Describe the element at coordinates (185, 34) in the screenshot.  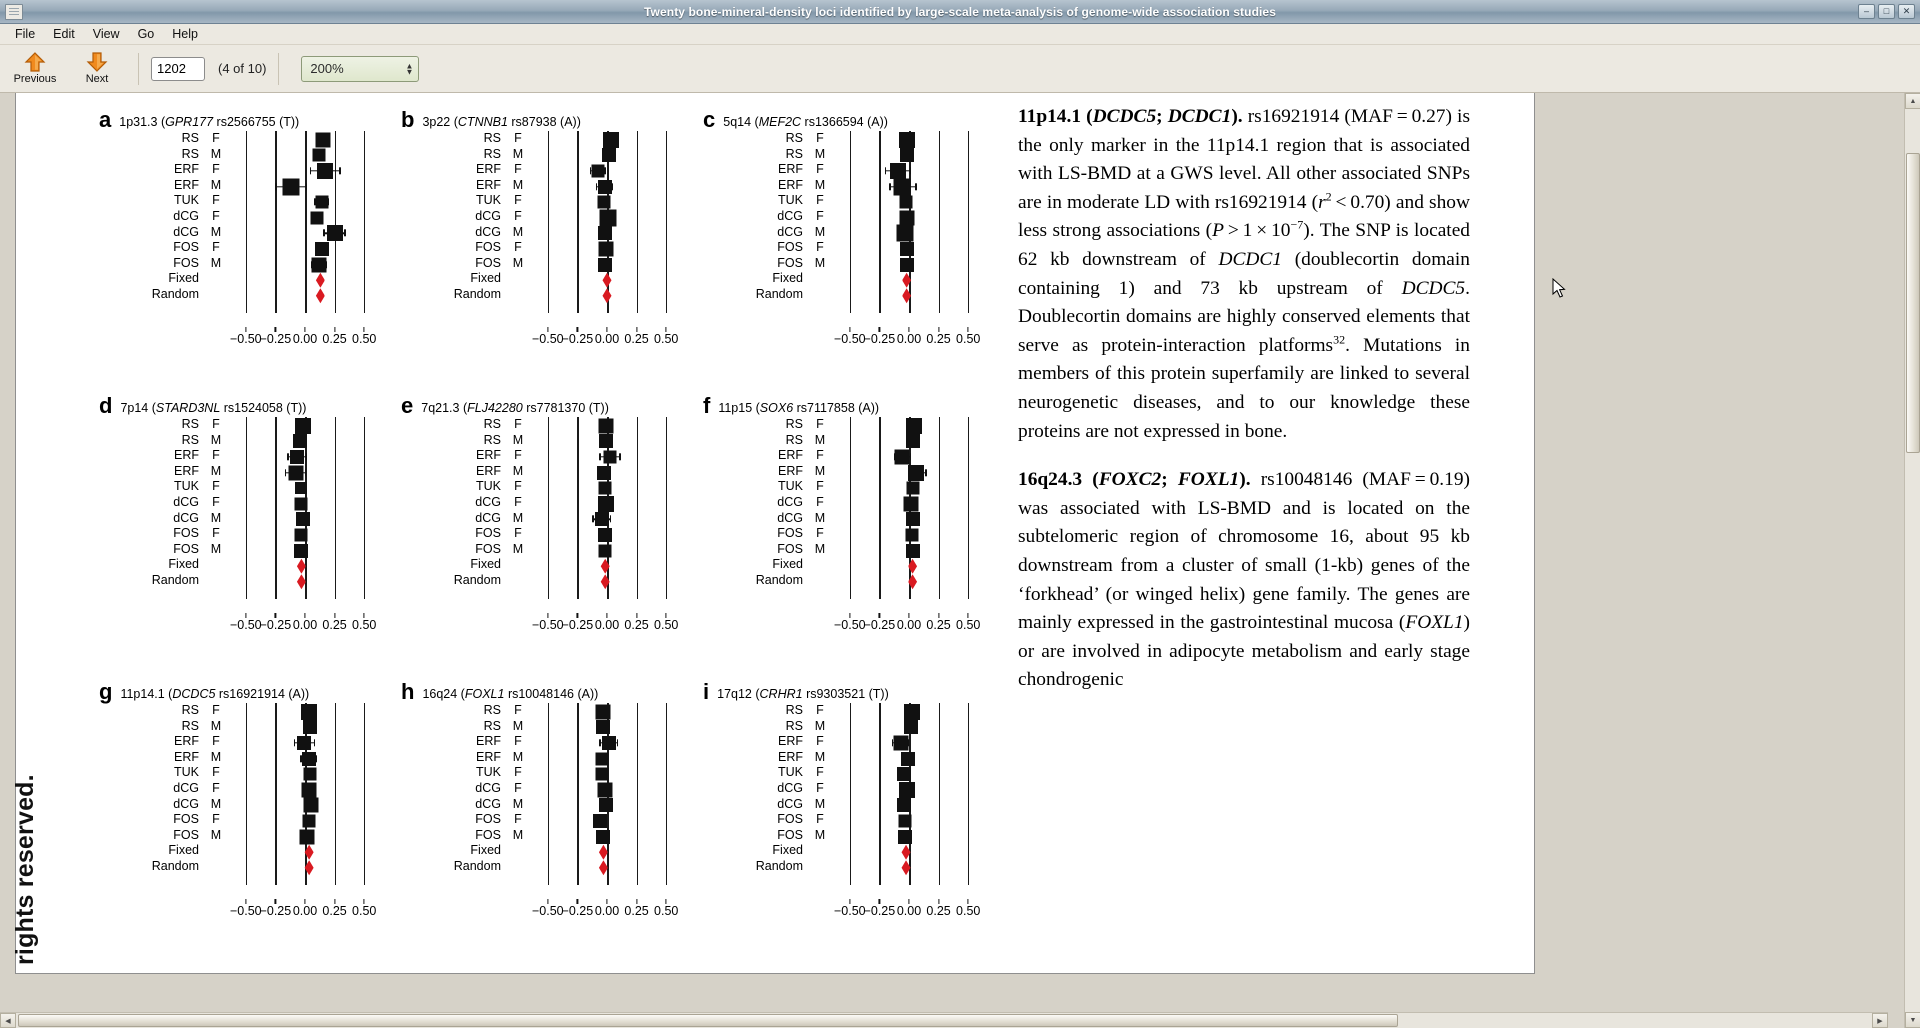
I see `menu-help: Help` at that location.